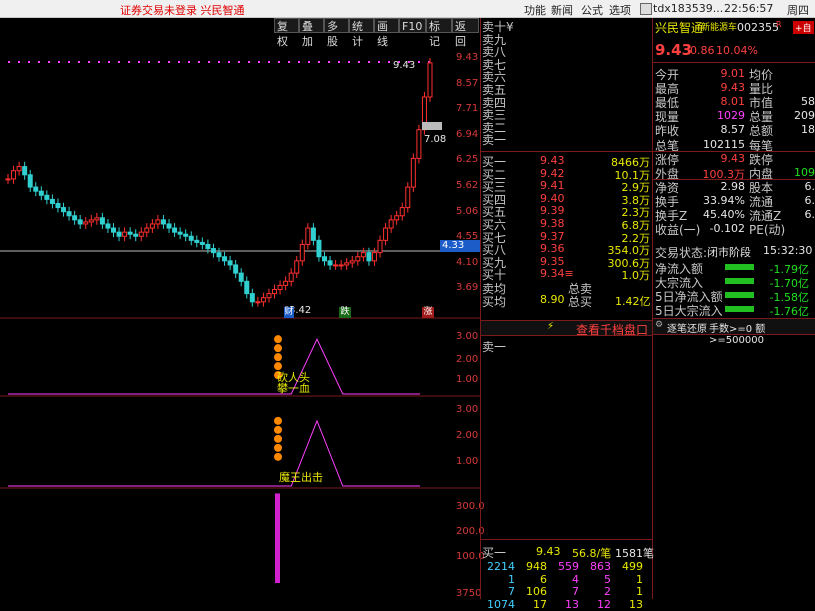  Describe the element at coordinates (552, 210) in the screenshot. I see `buy-level-price: 9.39` at that location.